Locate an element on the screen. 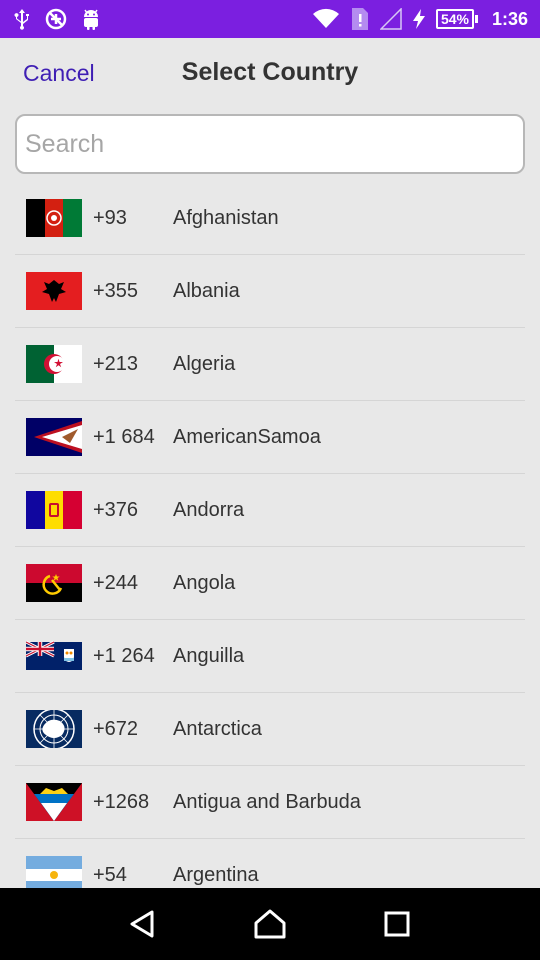  country-row-afghanistan: +93 Afghanistan is located at coordinates (270, 218).